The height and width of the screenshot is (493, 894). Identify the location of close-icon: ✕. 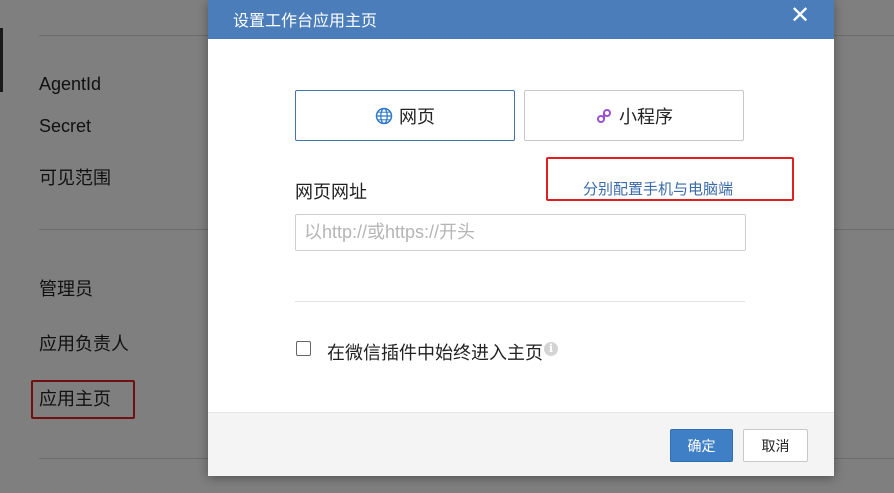
(800, 16).